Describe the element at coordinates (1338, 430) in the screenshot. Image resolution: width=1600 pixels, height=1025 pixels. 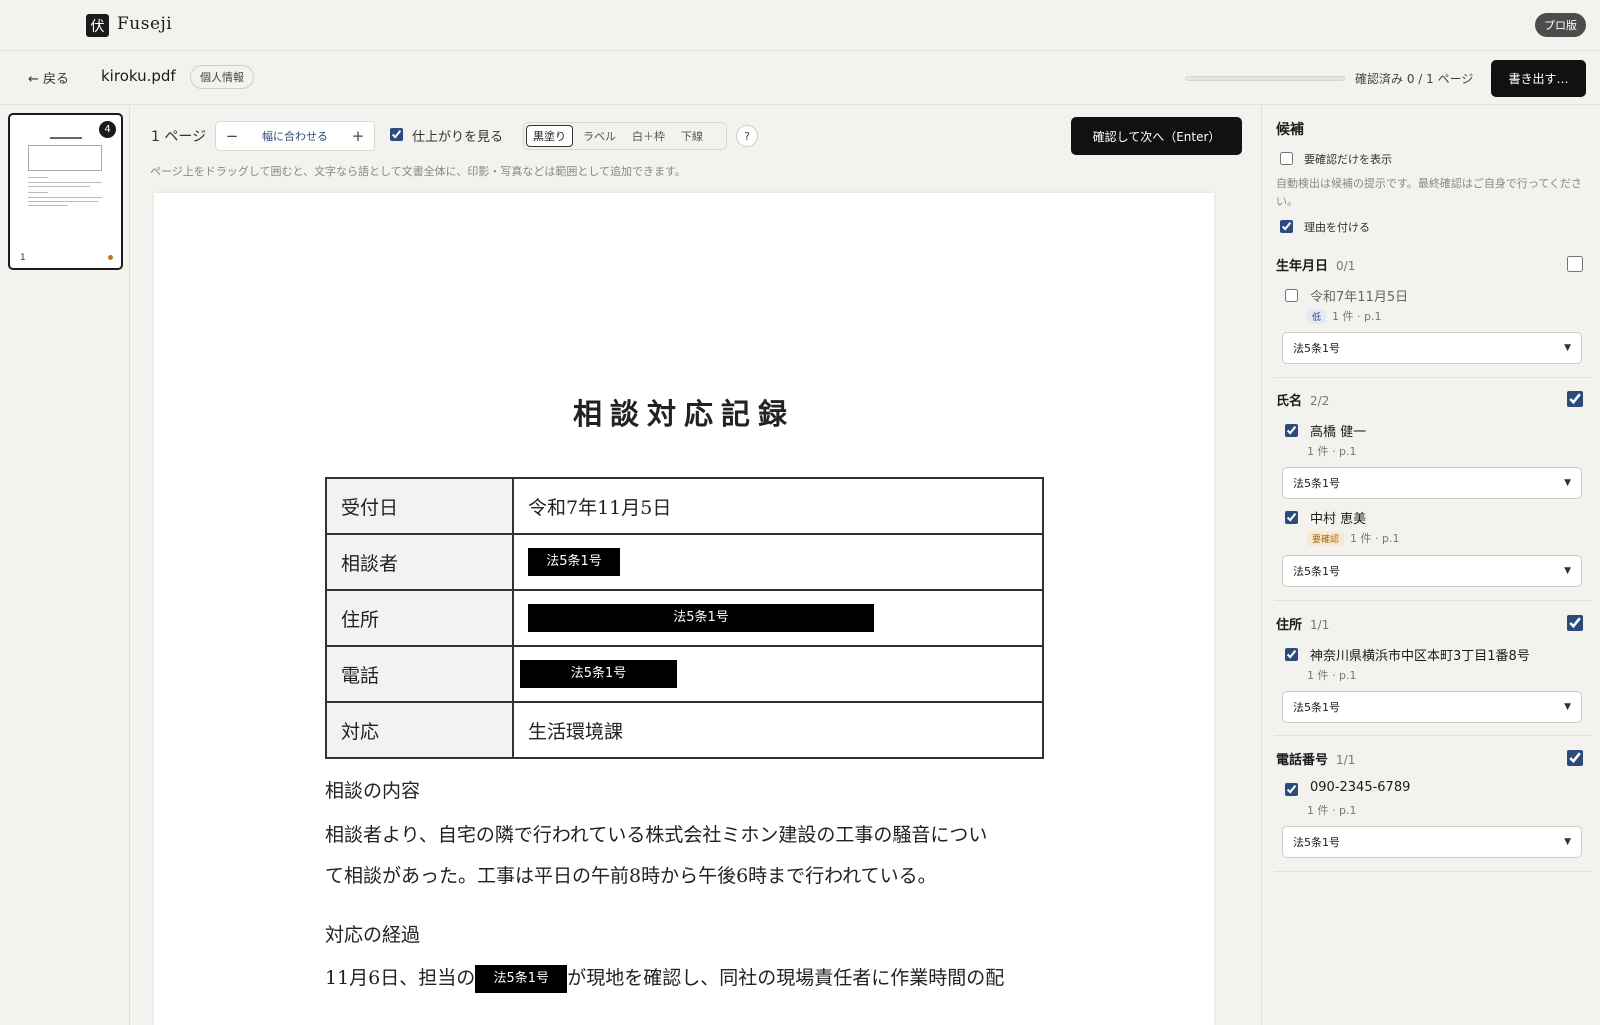
I see `candidate-text: 高橋 健一` at that location.